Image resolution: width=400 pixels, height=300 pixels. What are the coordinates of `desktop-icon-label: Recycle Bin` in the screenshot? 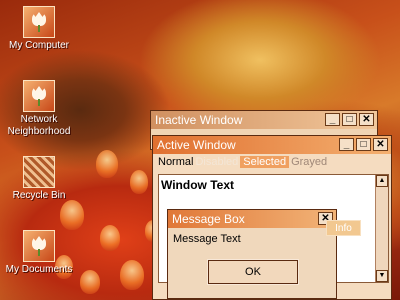 It's located at (39, 195).